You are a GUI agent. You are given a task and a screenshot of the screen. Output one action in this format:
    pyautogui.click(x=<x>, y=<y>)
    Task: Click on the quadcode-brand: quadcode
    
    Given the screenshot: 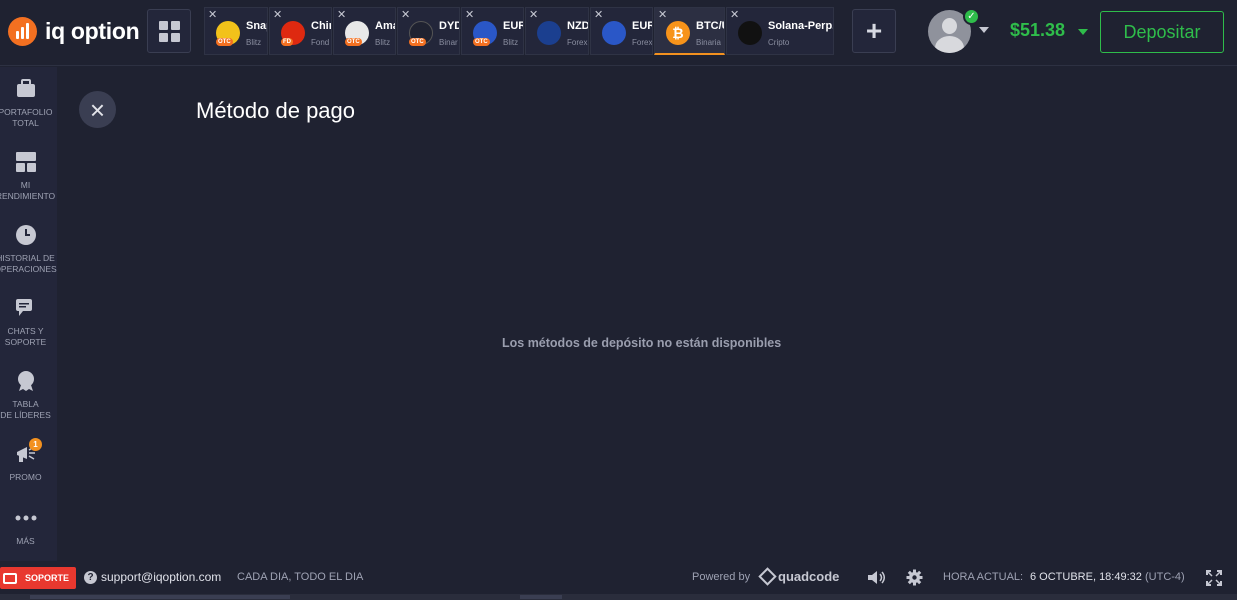 What is the action you would take?
    pyautogui.click(x=808, y=576)
    